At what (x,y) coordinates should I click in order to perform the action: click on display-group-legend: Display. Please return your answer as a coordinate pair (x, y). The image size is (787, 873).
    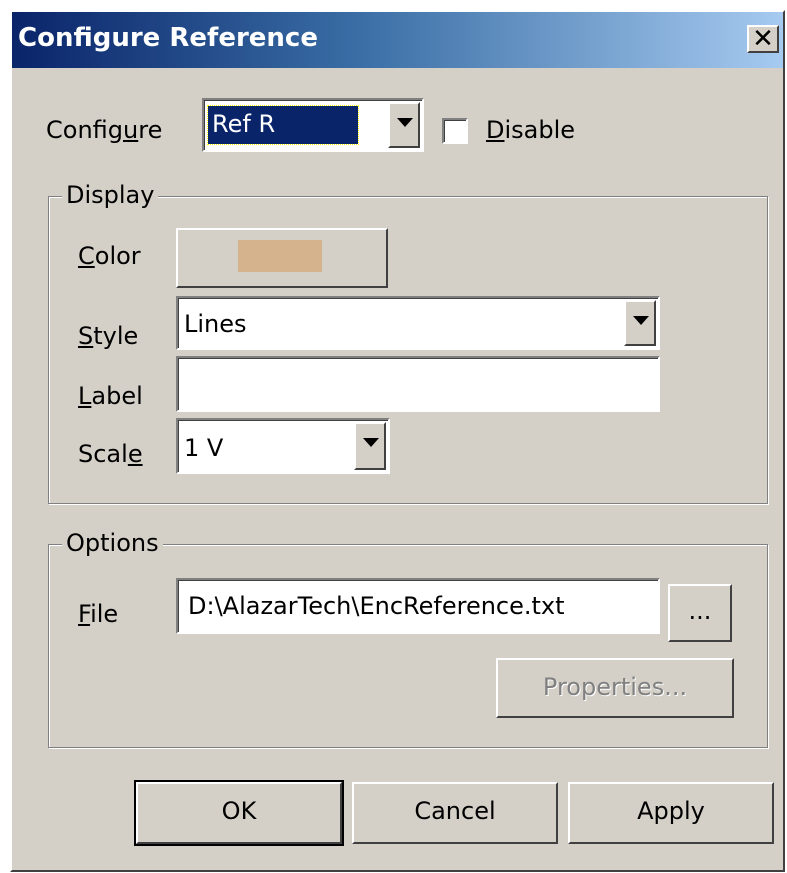
    Looking at the image, I should click on (110, 195).